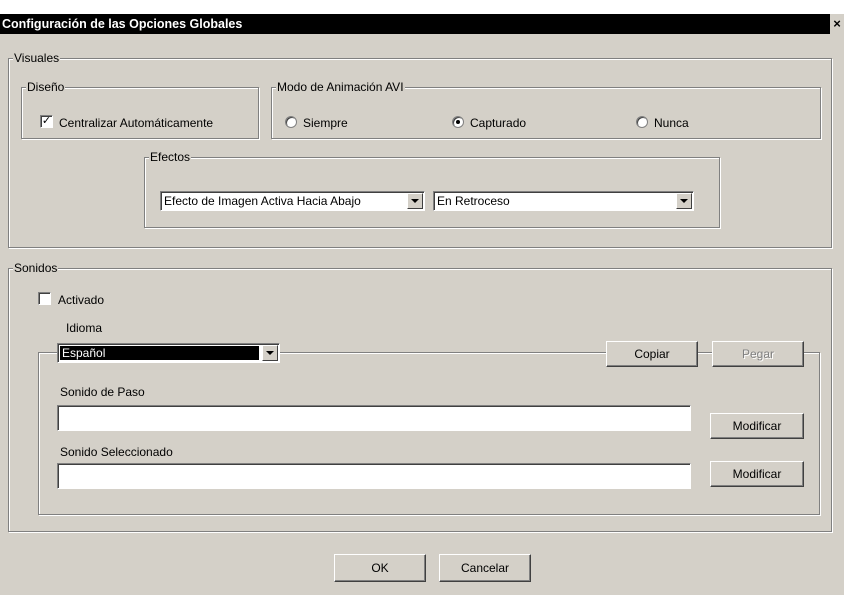  What do you see at coordinates (140, 109) in the screenshot?
I see `diseno-group: Diseño` at bounding box center [140, 109].